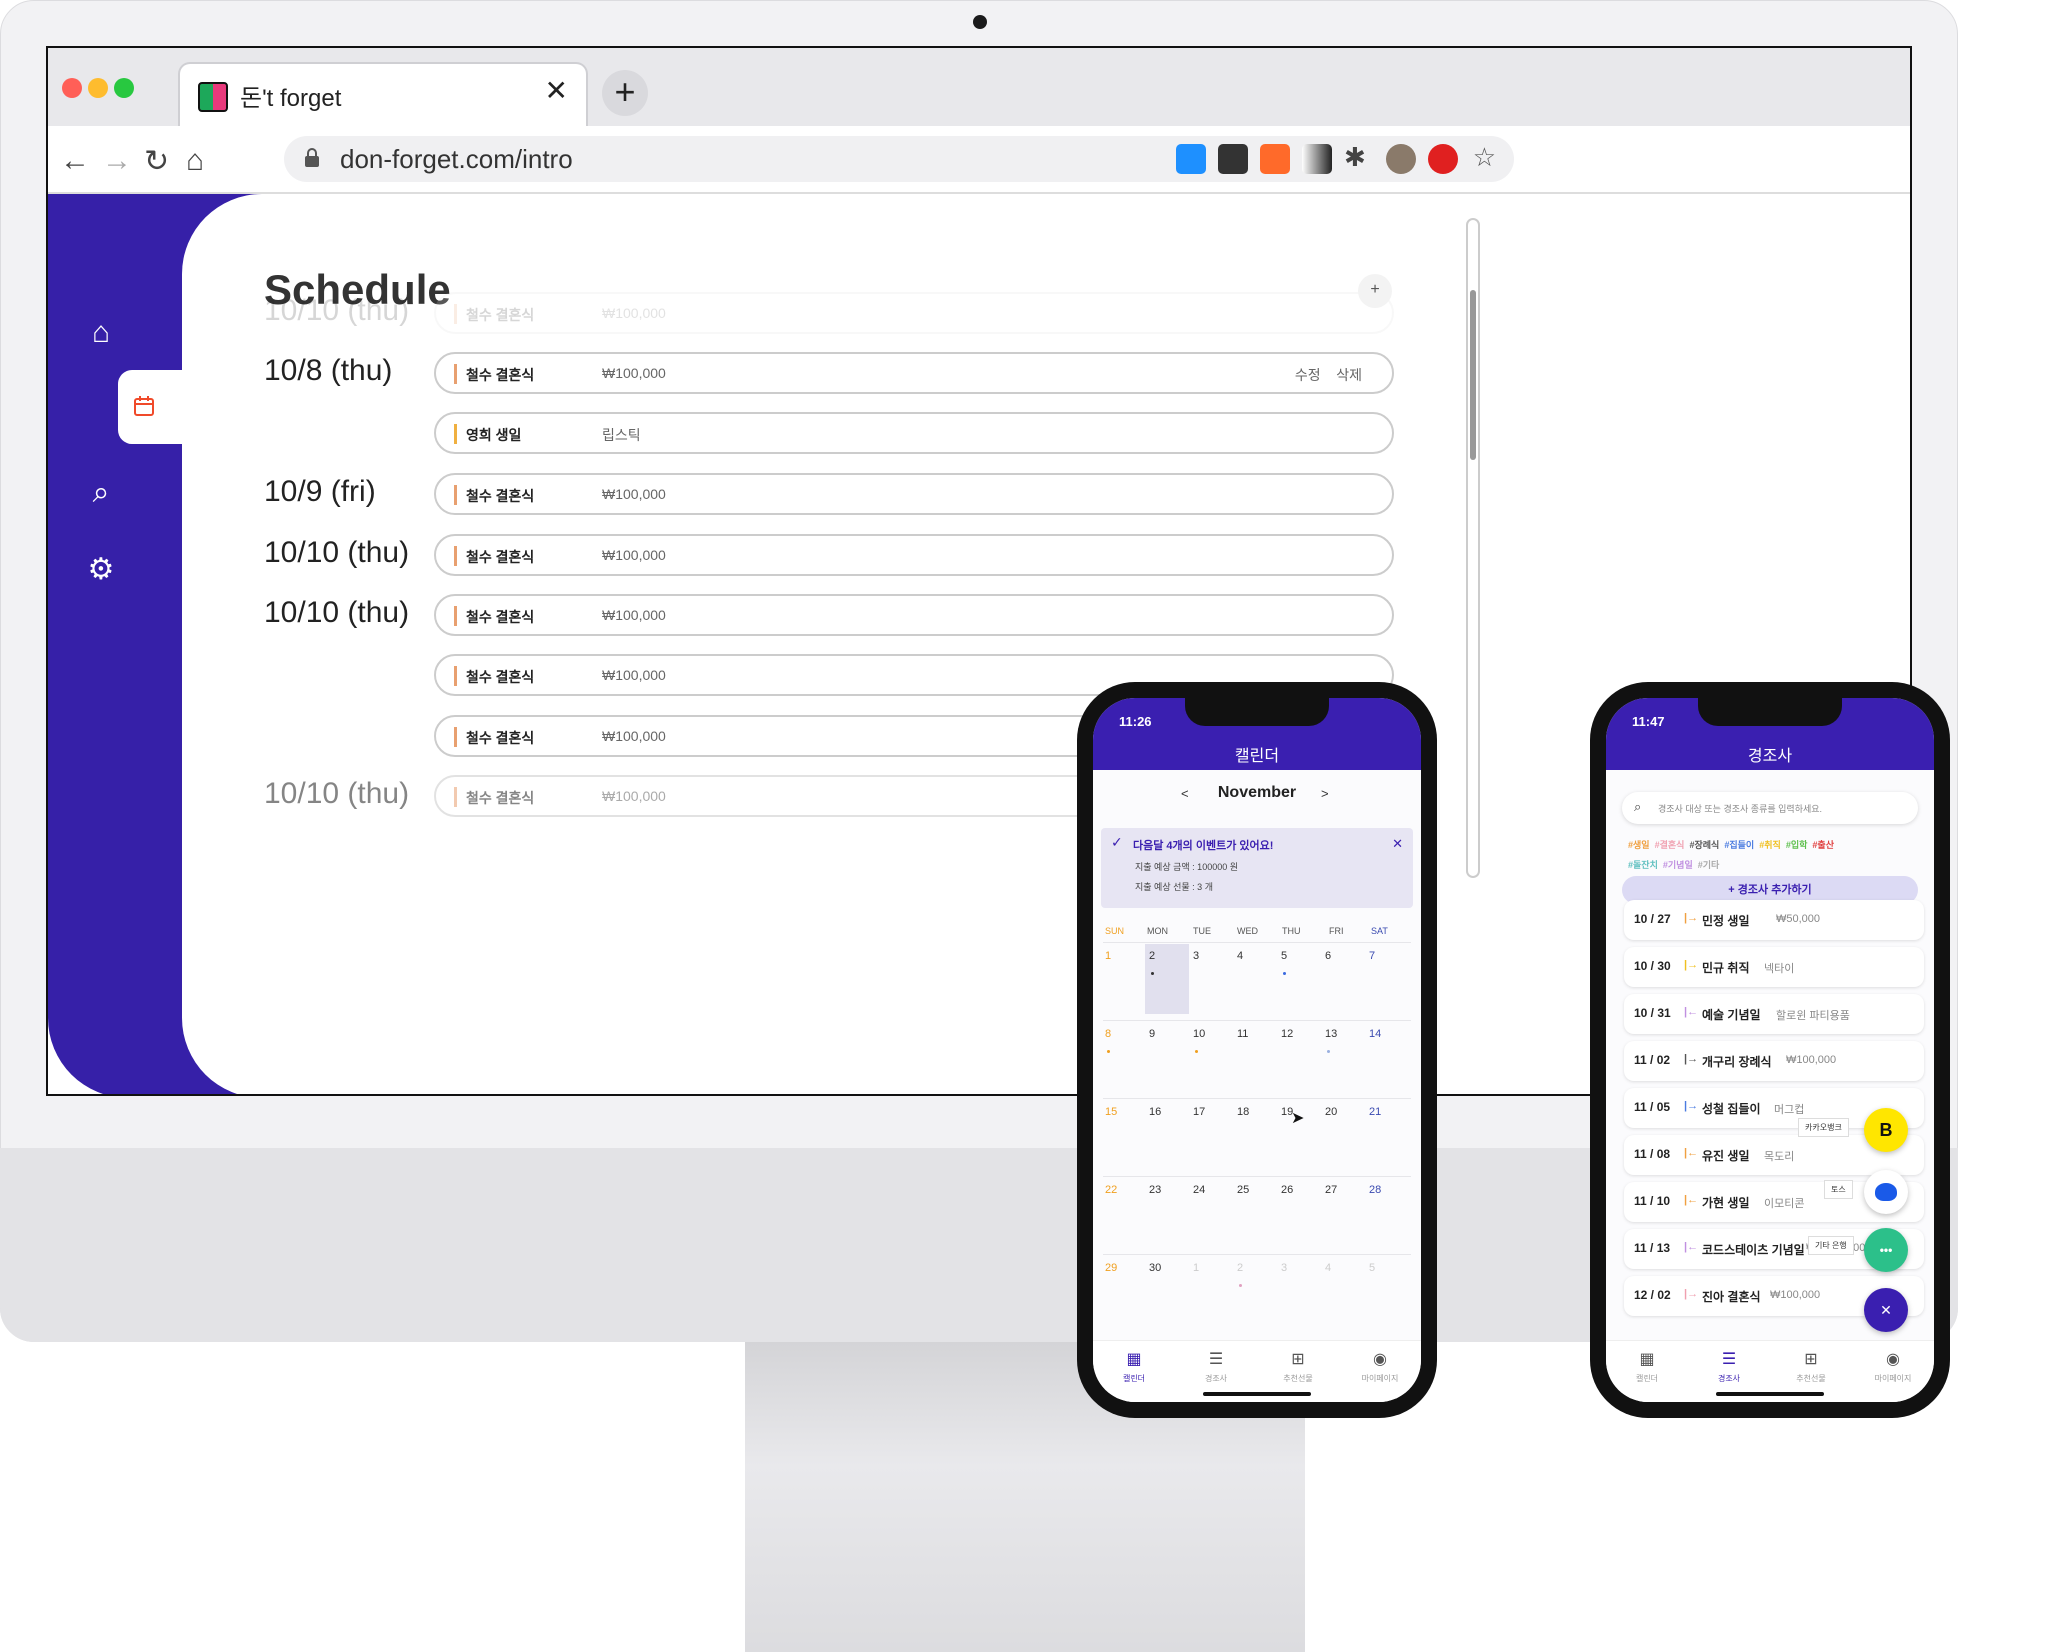 The width and height of the screenshot is (2065, 1652). Describe the element at coordinates (1174, 887) in the screenshot. I see `alert-expected-gifts: 지출 예상 선물 : 3 개` at that location.